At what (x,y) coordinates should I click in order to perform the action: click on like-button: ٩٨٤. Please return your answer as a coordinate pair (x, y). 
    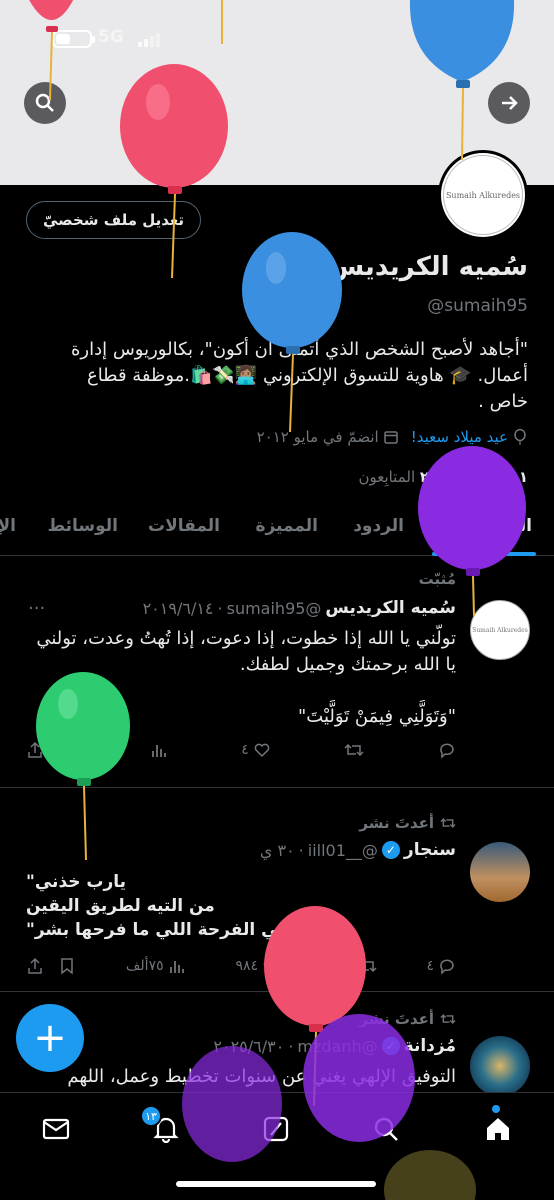
    Looking at the image, I should click on (258, 966).